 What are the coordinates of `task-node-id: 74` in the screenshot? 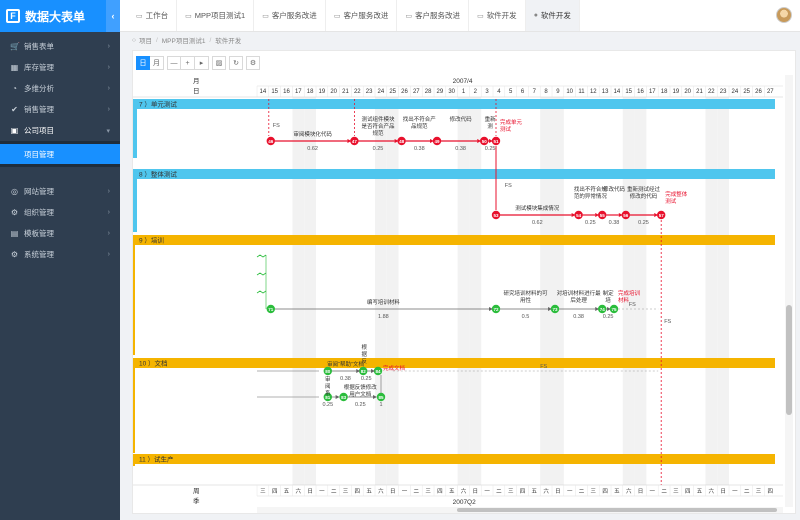 It's located at (603, 309).